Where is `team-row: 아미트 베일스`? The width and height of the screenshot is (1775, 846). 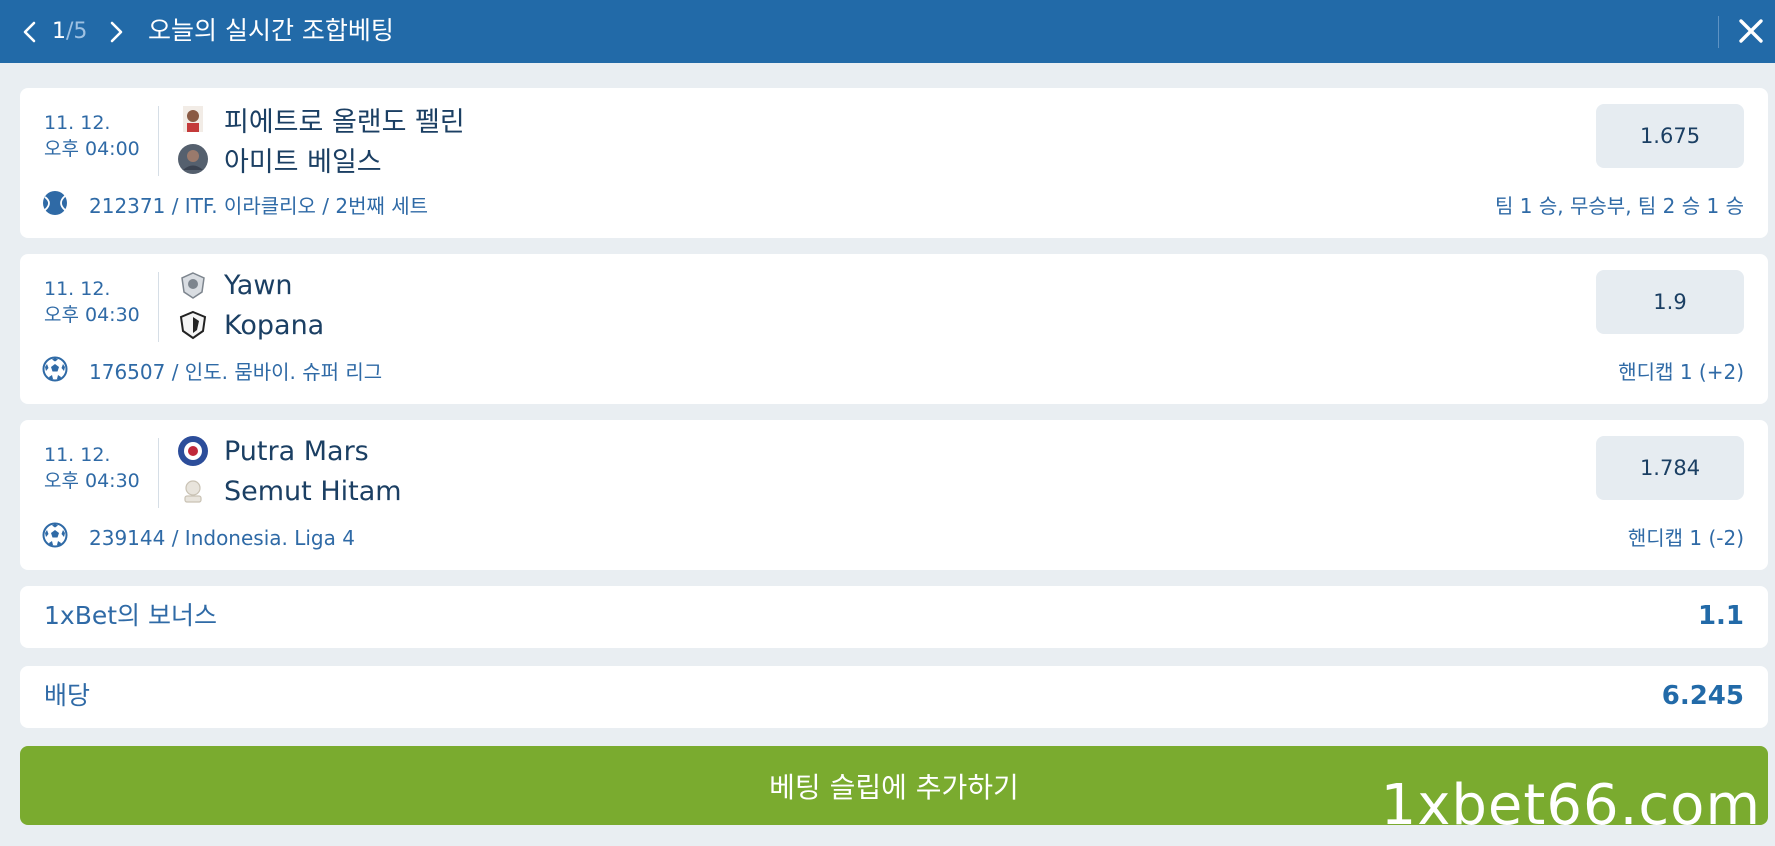 team-row: 아미트 베일스 is located at coordinates (279, 160).